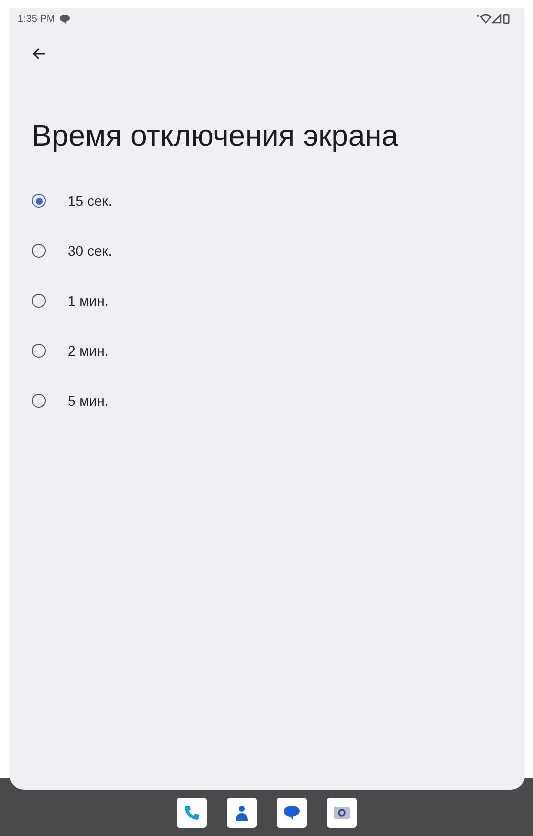  I want to click on status-icons-drawing, so click(494, 19).